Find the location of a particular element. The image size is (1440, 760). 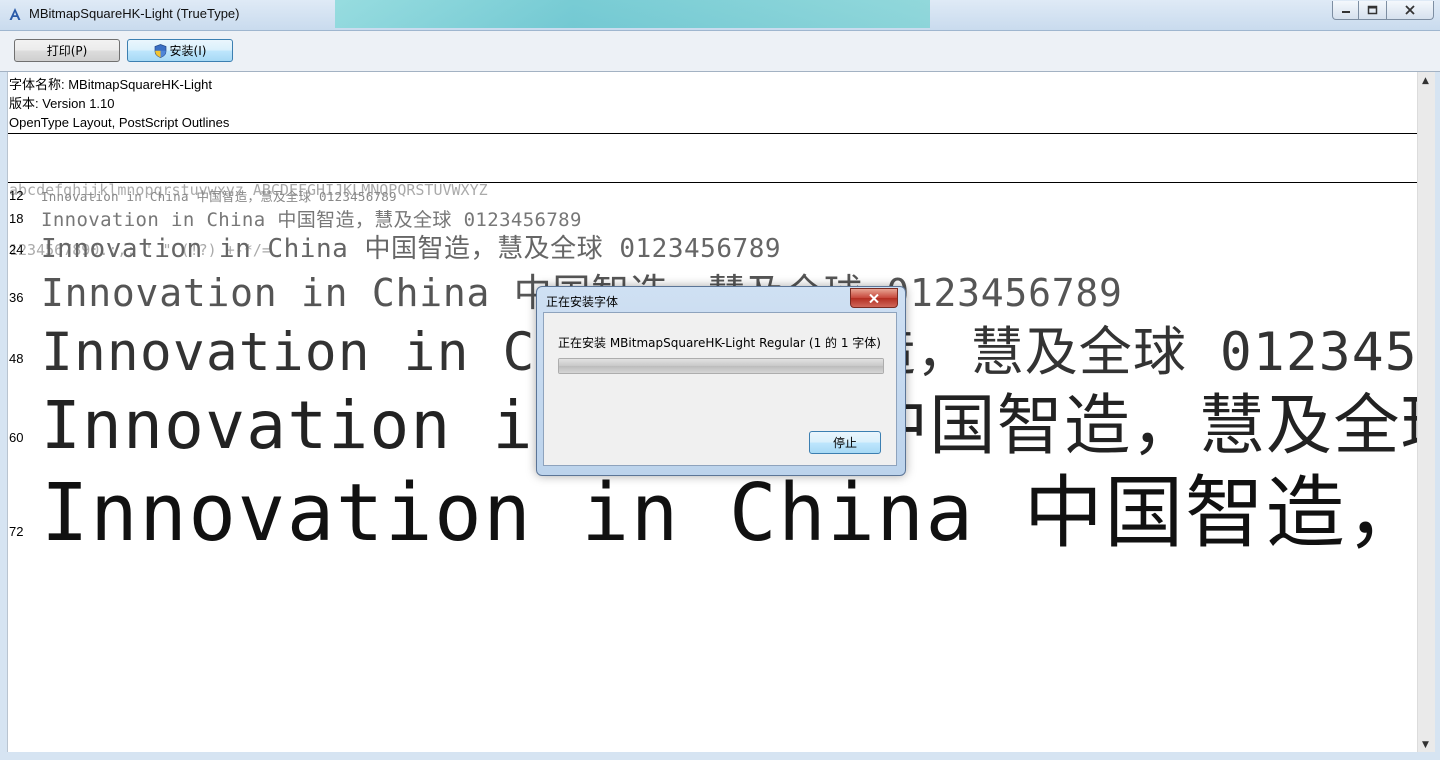

vertical-scrollbar: ▲ ▼ is located at coordinates (1426, 412).